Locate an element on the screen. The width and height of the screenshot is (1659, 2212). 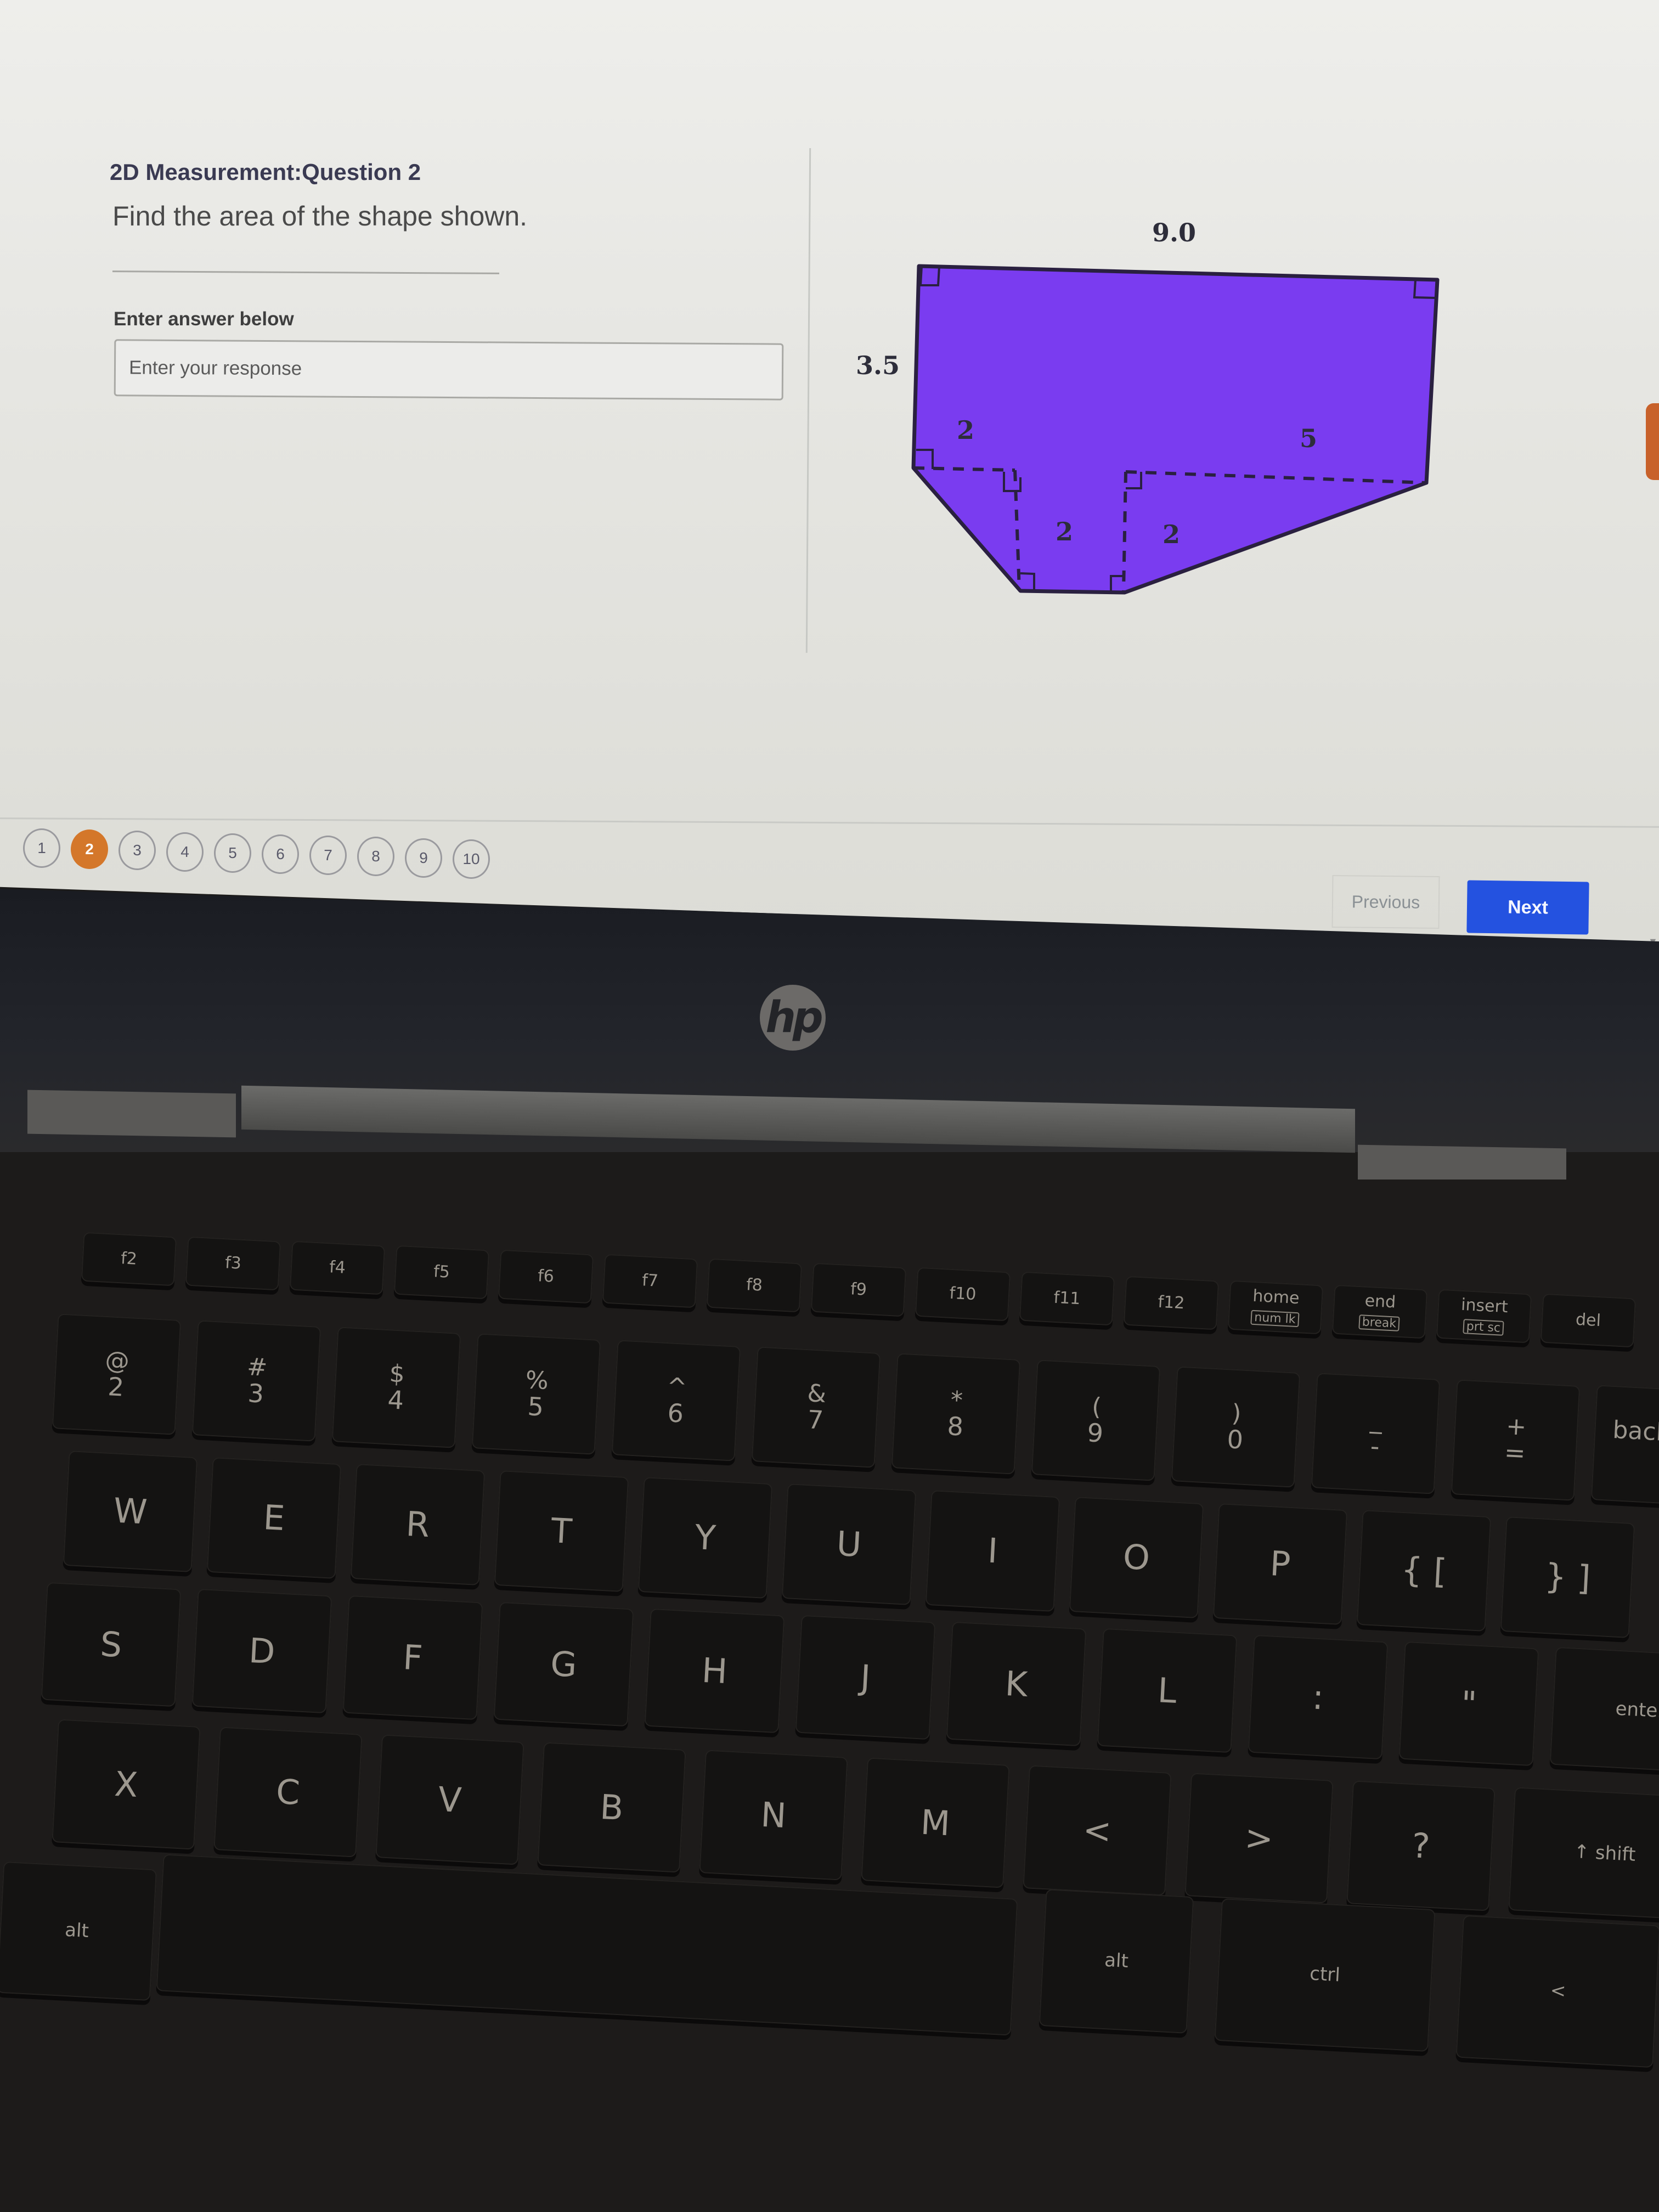
previous-button: Previous is located at coordinates (1386, 902).